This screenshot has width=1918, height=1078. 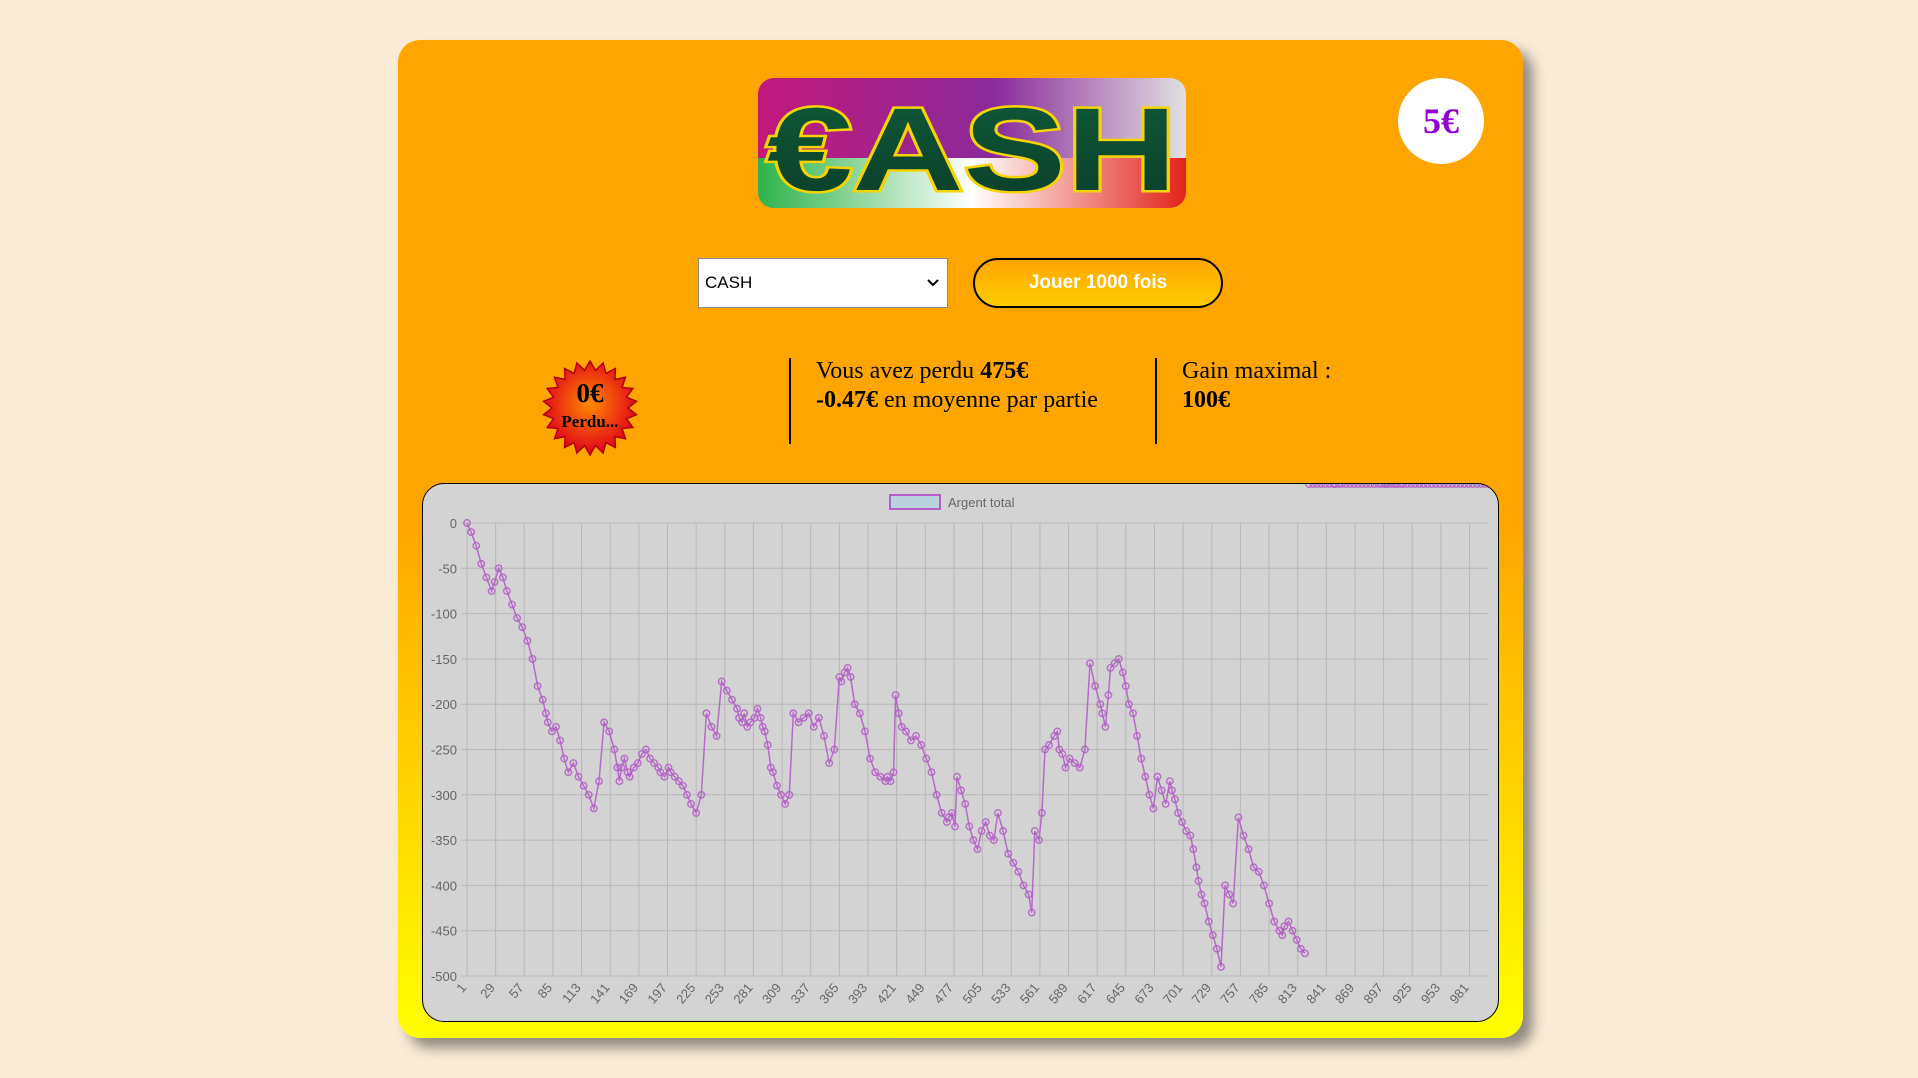 What do you see at coordinates (1258, 993) in the screenshot?
I see `x-tick-label: 785` at bounding box center [1258, 993].